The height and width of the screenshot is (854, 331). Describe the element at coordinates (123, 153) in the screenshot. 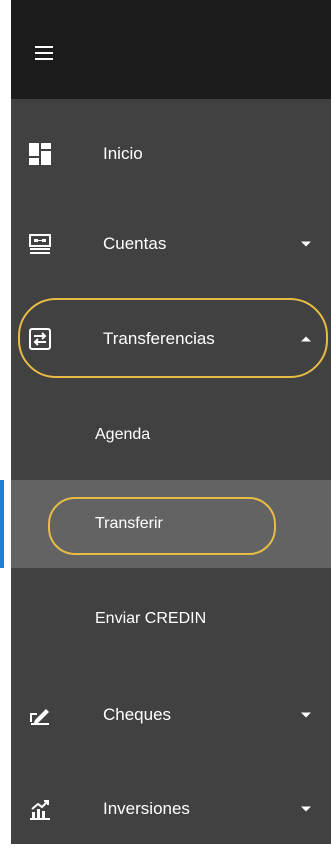

I see `menu-item-label: Inicio` at that location.